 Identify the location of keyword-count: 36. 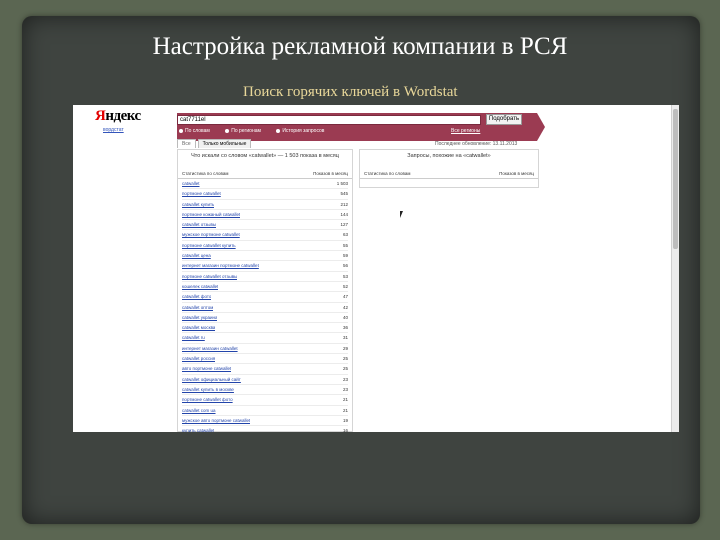
(345, 328).